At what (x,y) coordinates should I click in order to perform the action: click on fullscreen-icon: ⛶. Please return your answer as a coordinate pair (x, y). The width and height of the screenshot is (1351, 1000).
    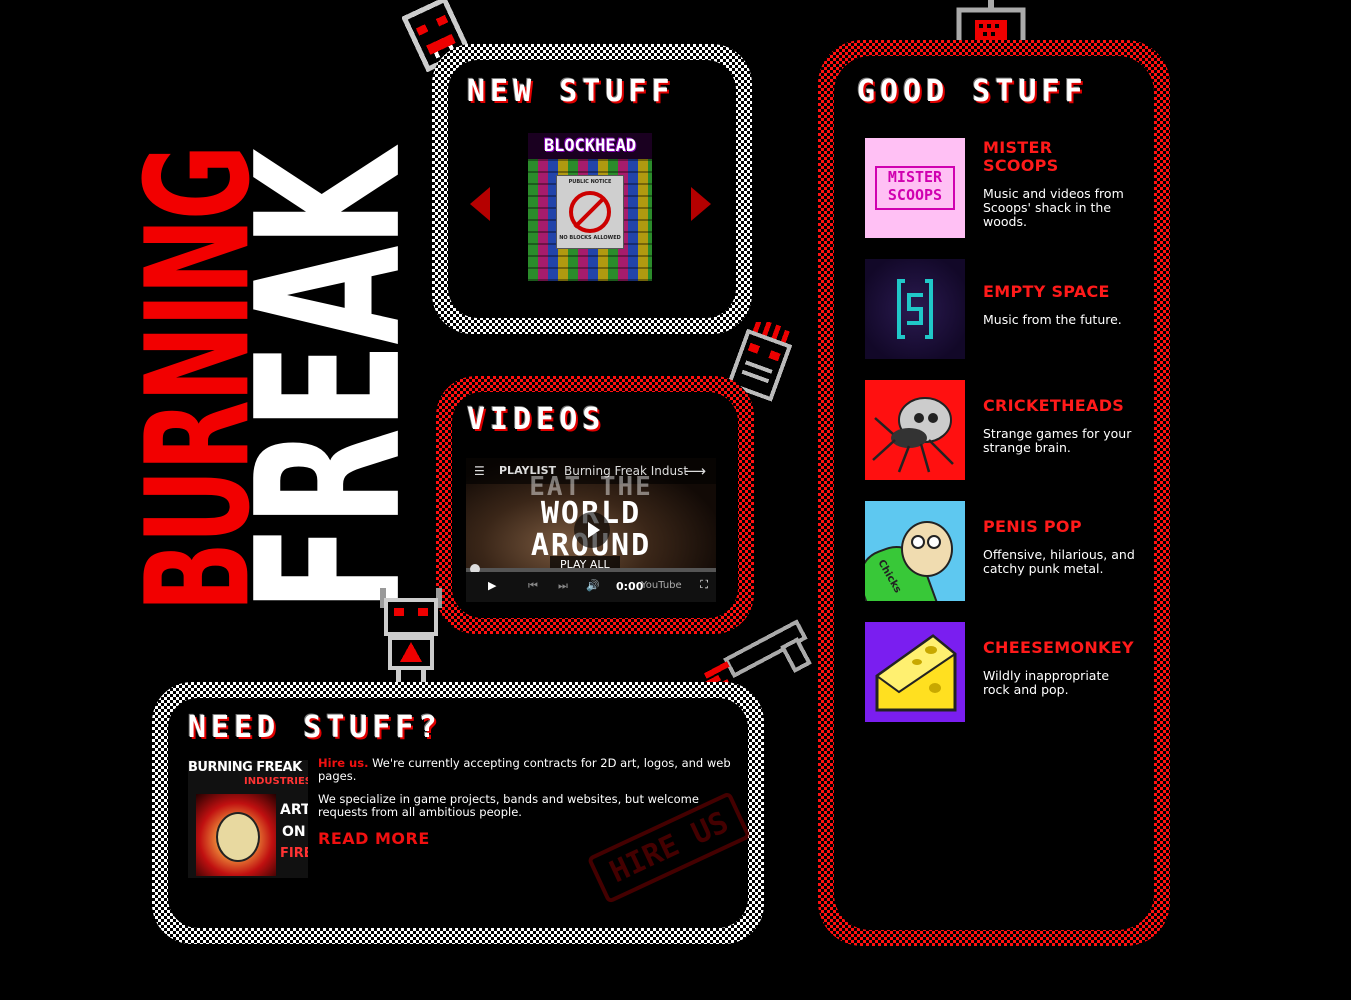
    Looking at the image, I should click on (704, 585).